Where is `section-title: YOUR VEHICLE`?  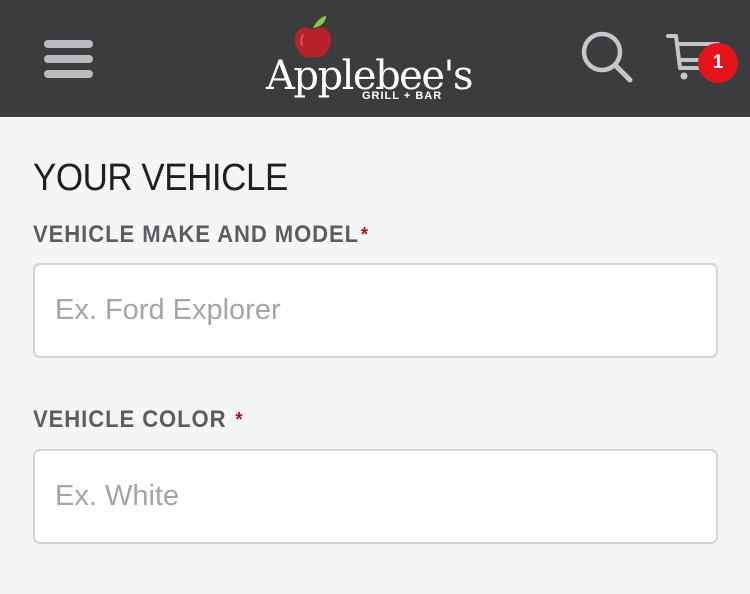 section-title: YOUR VEHICLE is located at coordinates (160, 178).